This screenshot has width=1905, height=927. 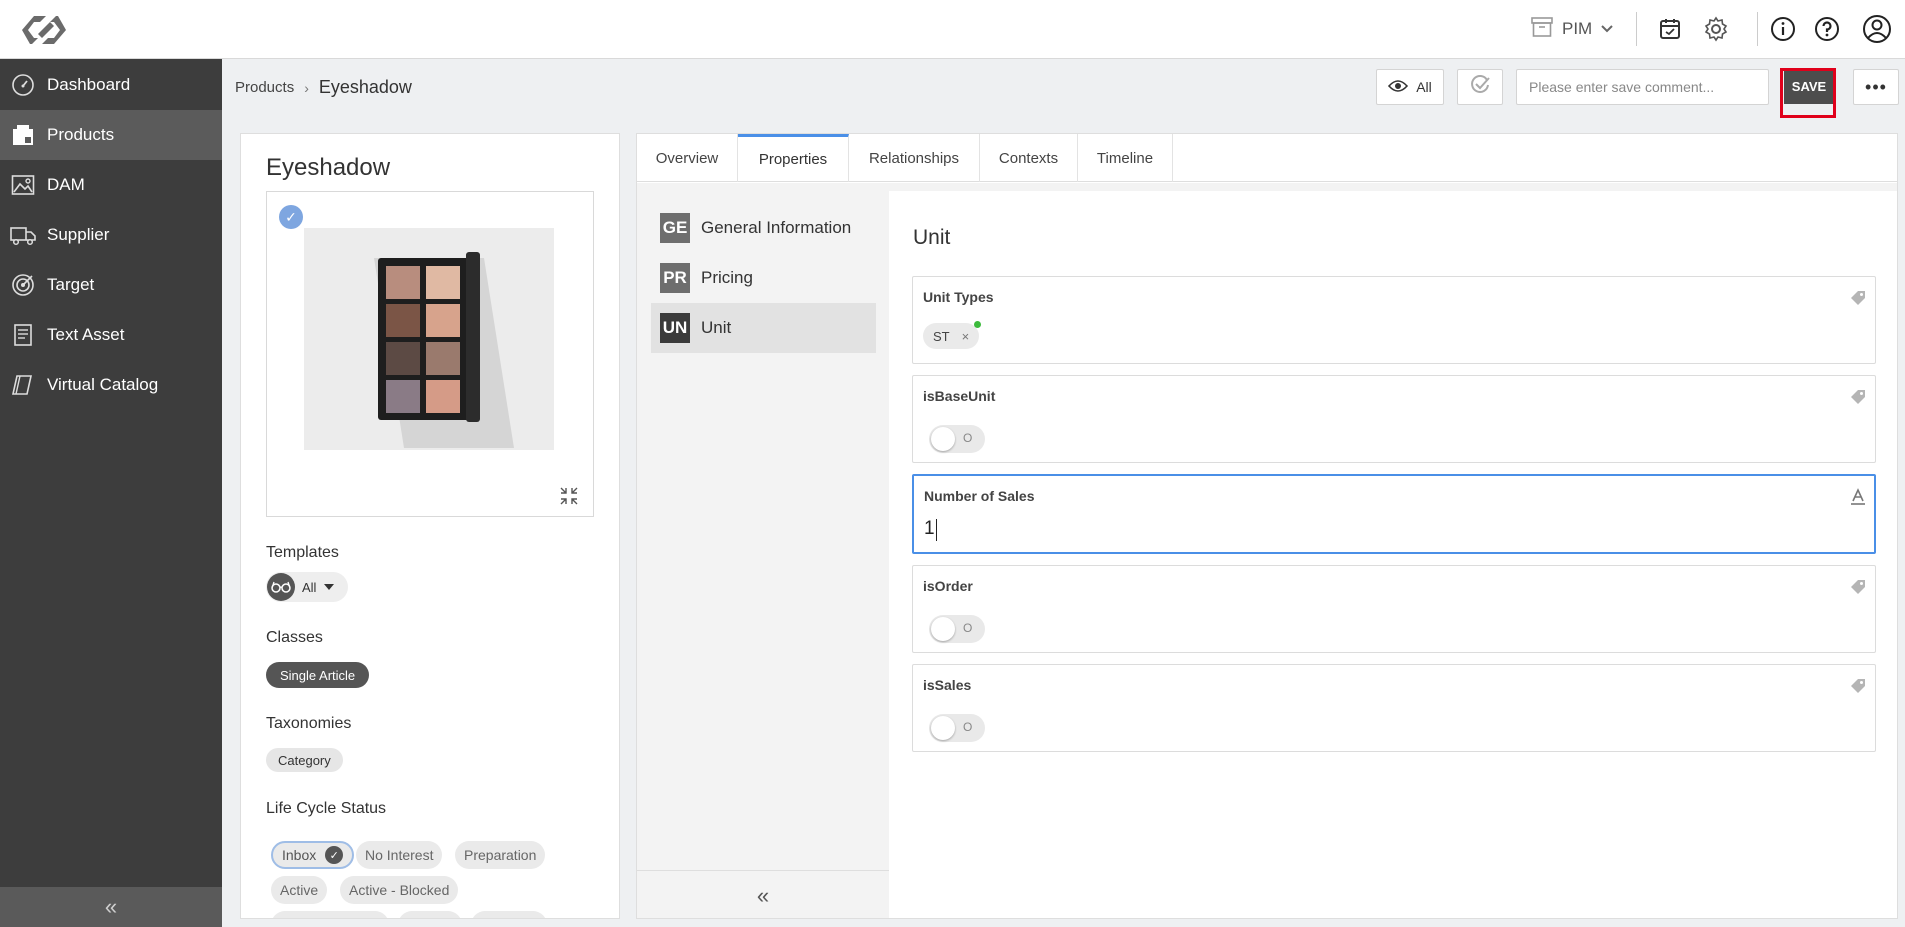 I want to click on tab-relationships: Relationships, so click(x=914, y=158).